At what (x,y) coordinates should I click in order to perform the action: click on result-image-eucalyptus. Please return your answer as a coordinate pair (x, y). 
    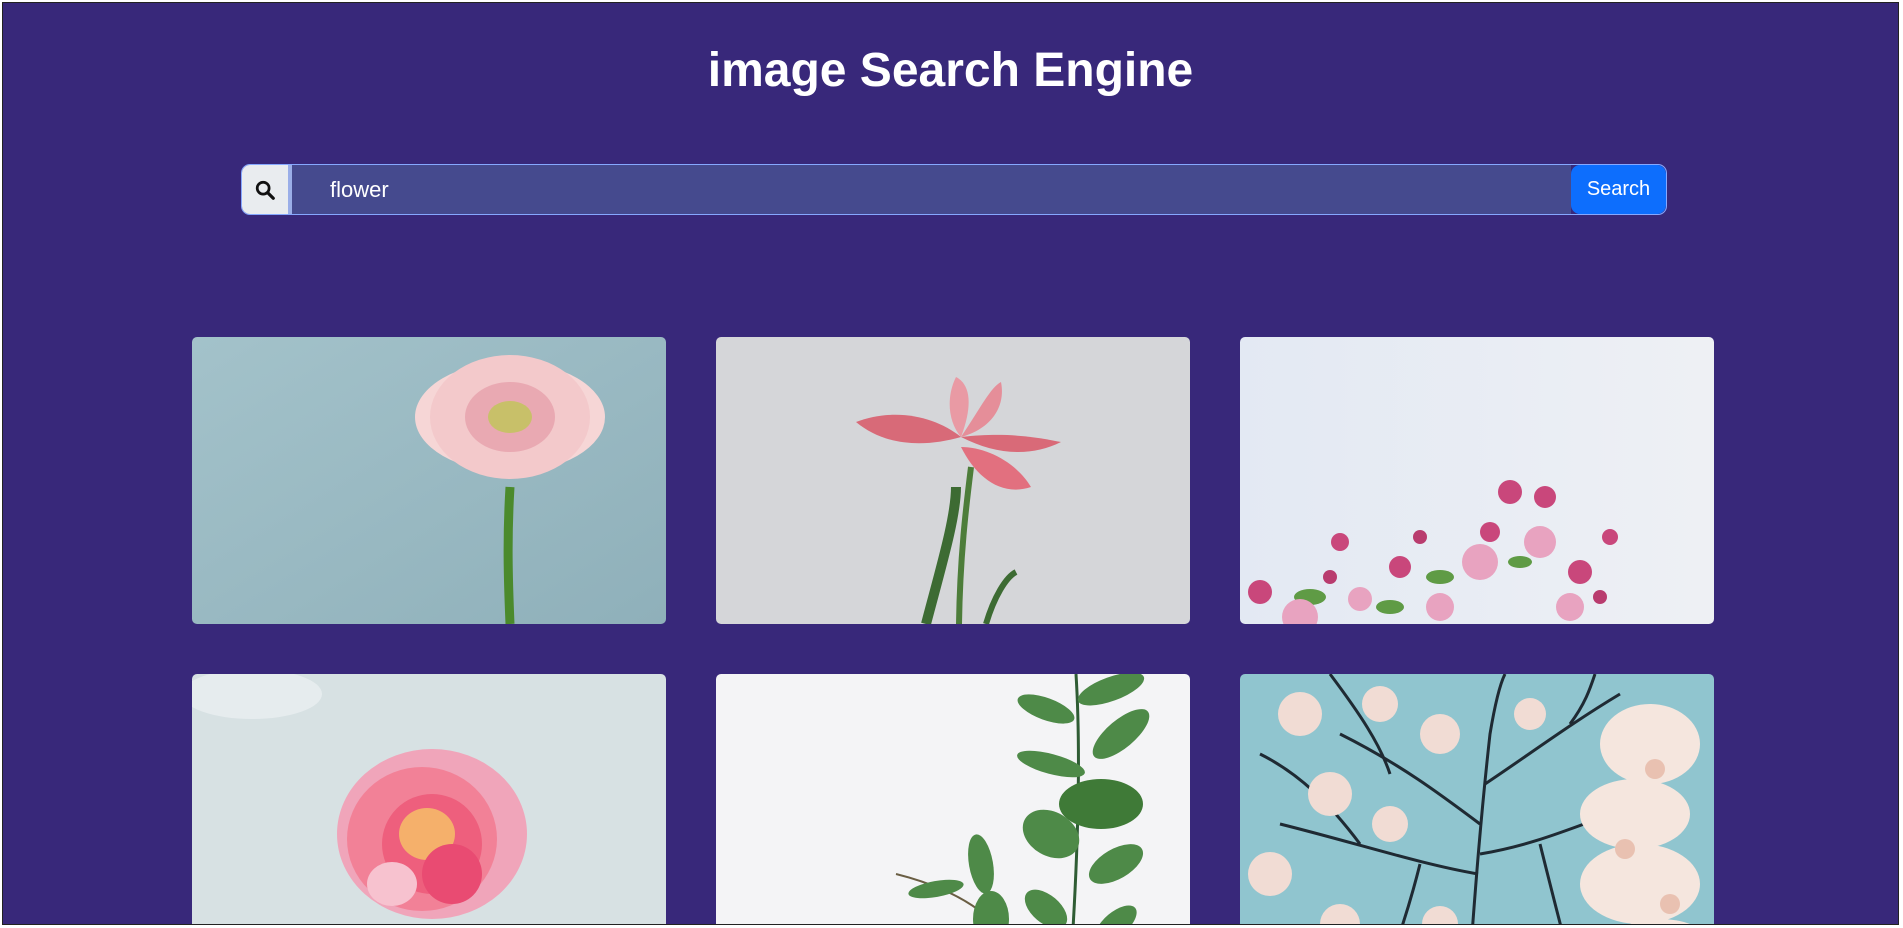
    Looking at the image, I should click on (953, 799).